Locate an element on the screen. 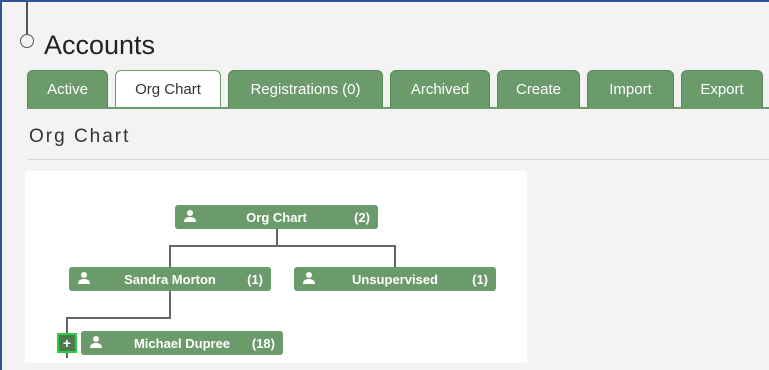 The height and width of the screenshot is (370, 769). page-title: Accounts is located at coordinates (100, 45).